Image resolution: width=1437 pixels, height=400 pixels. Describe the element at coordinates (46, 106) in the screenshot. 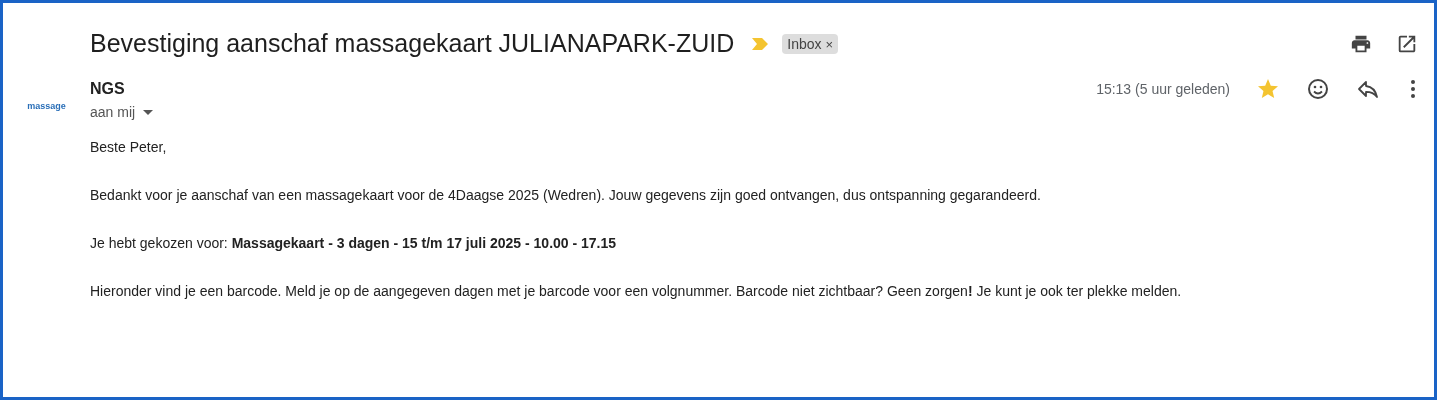

I see `sender-logo: massage` at that location.